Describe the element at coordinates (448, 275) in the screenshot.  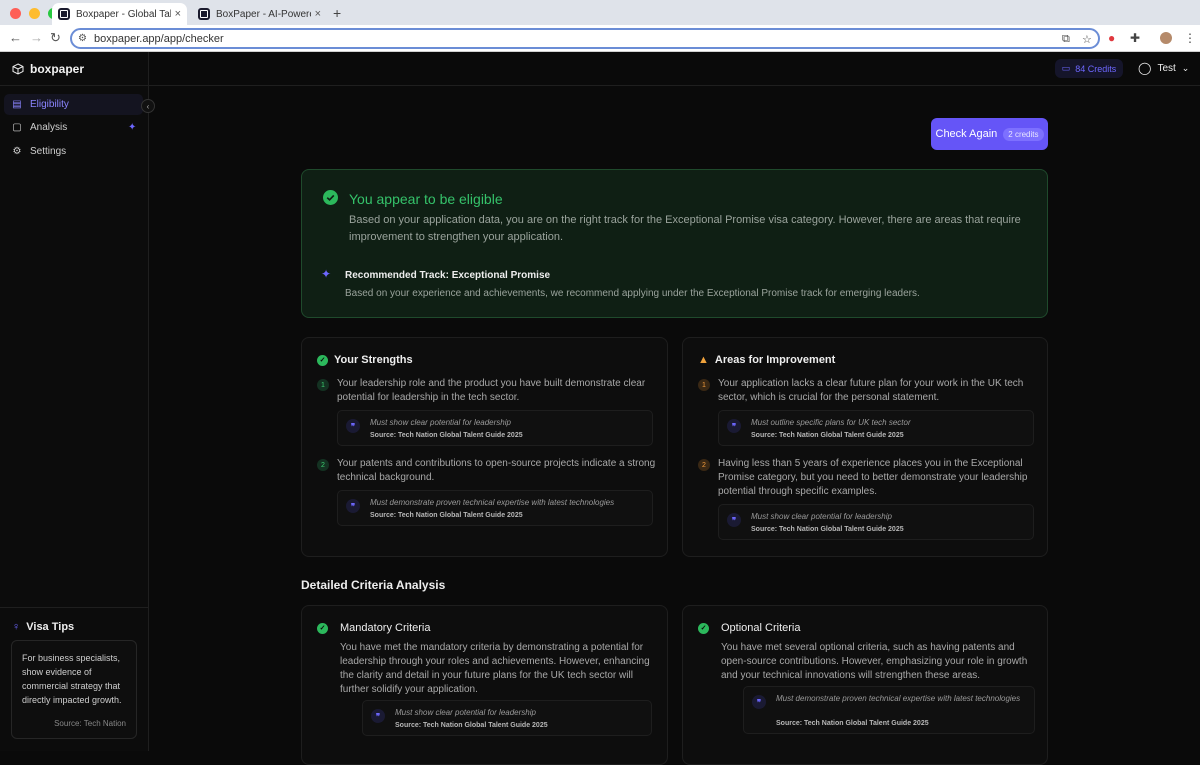
I see `recommended-track-title: Recommended Track: Exceptional Promise` at that location.